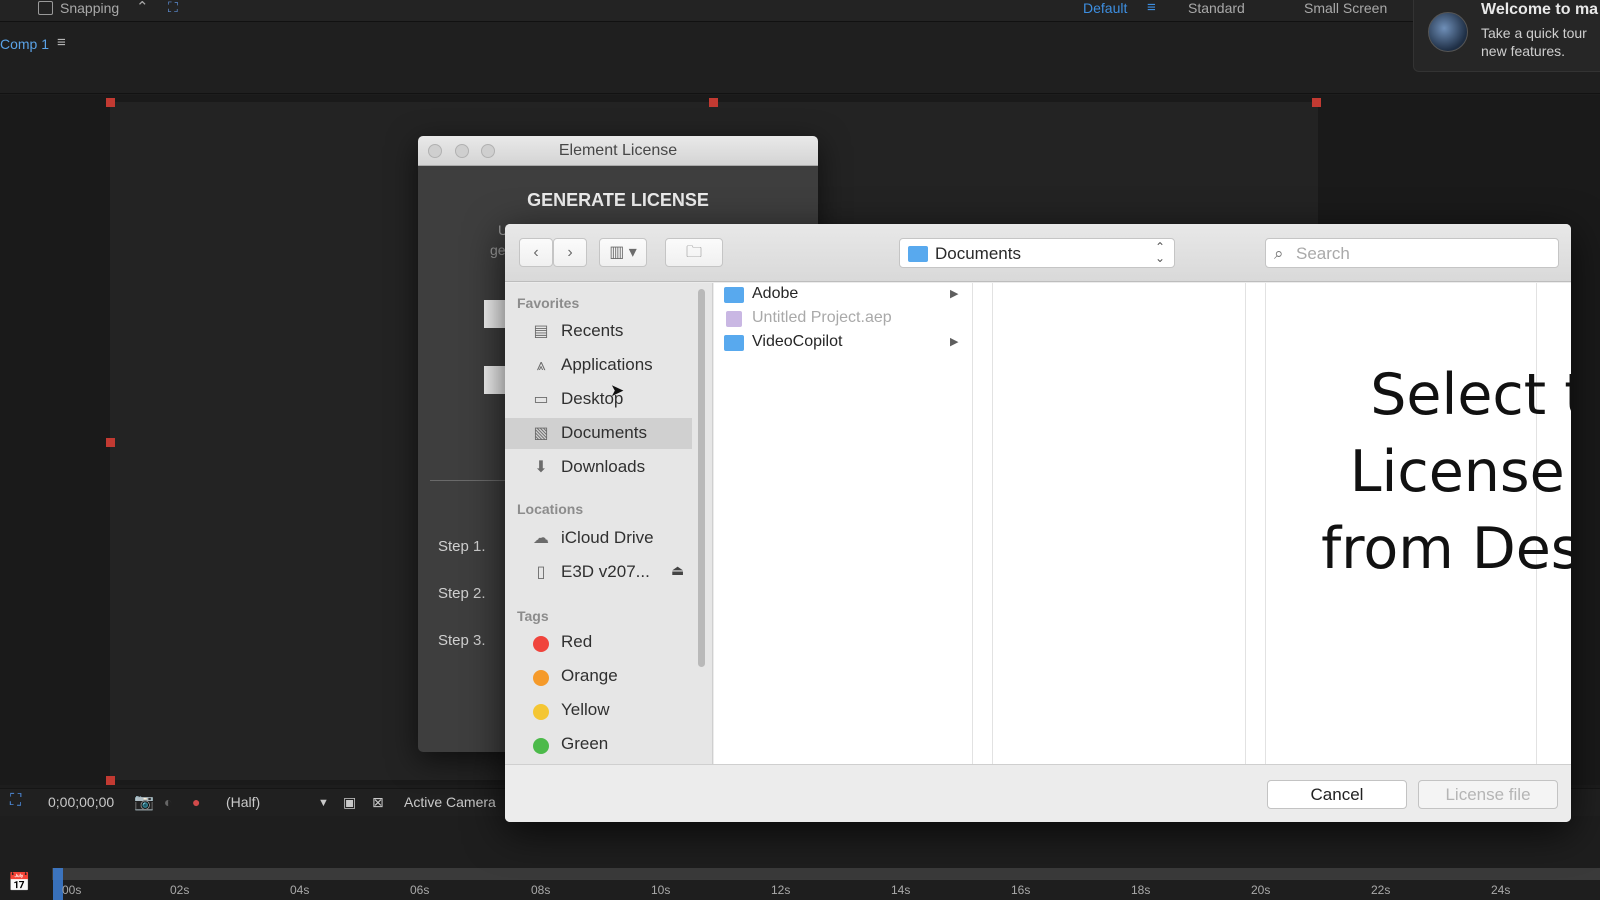 The height and width of the screenshot is (900, 1600). I want to click on calendar-icon: 📅, so click(19, 882).